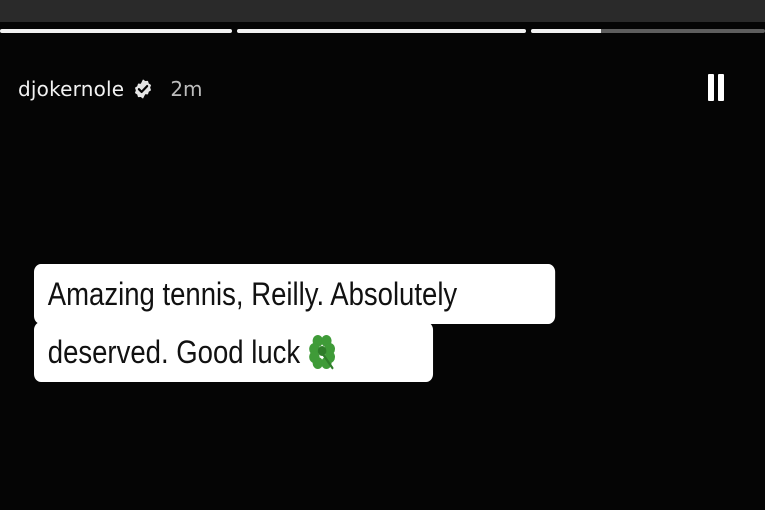 The width and height of the screenshot is (765, 510). What do you see at coordinates (143, 89) in the screenshot?
I see `verified-badge-icon` at bounding box center [143, 89].